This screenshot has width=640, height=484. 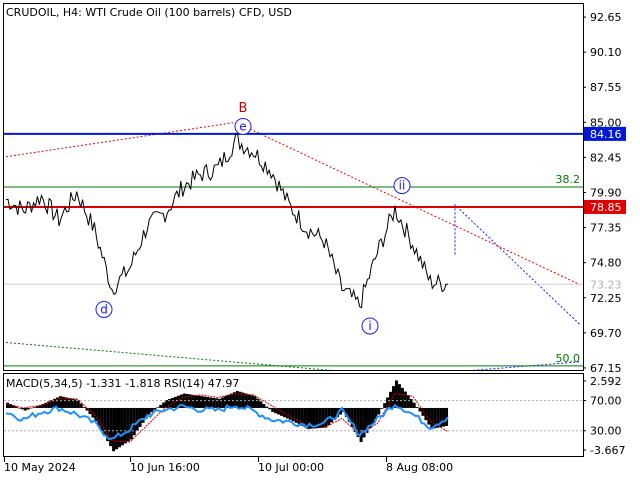 I want to click on y-tick-label-10: 67.15, so click(x=606, y=368).